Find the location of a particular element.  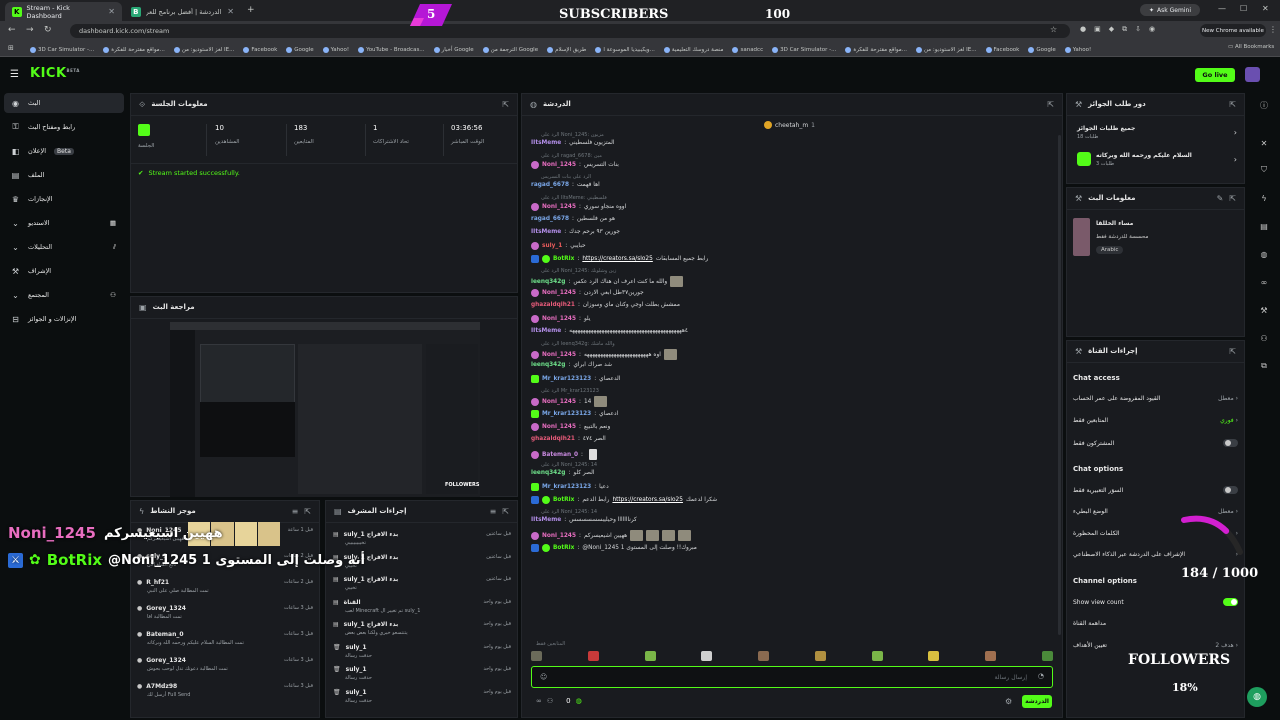

wrench-icon: ⚒ is located at coordinates (1264, 310).